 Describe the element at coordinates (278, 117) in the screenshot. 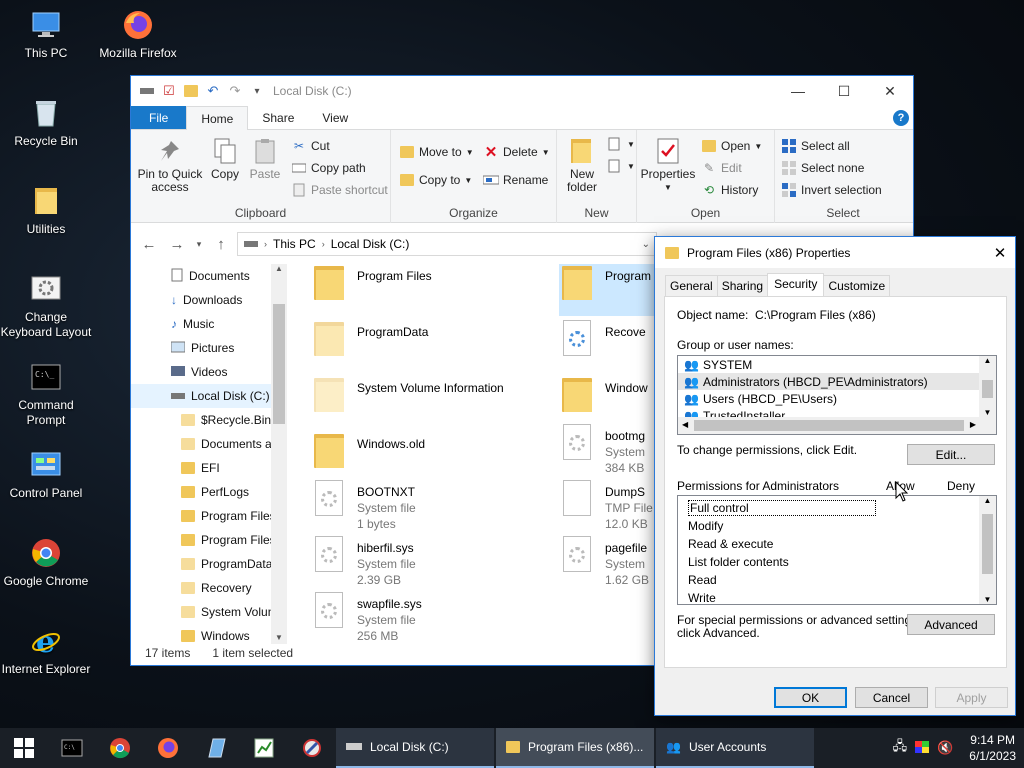

I see `tab-share: Share` at that location.